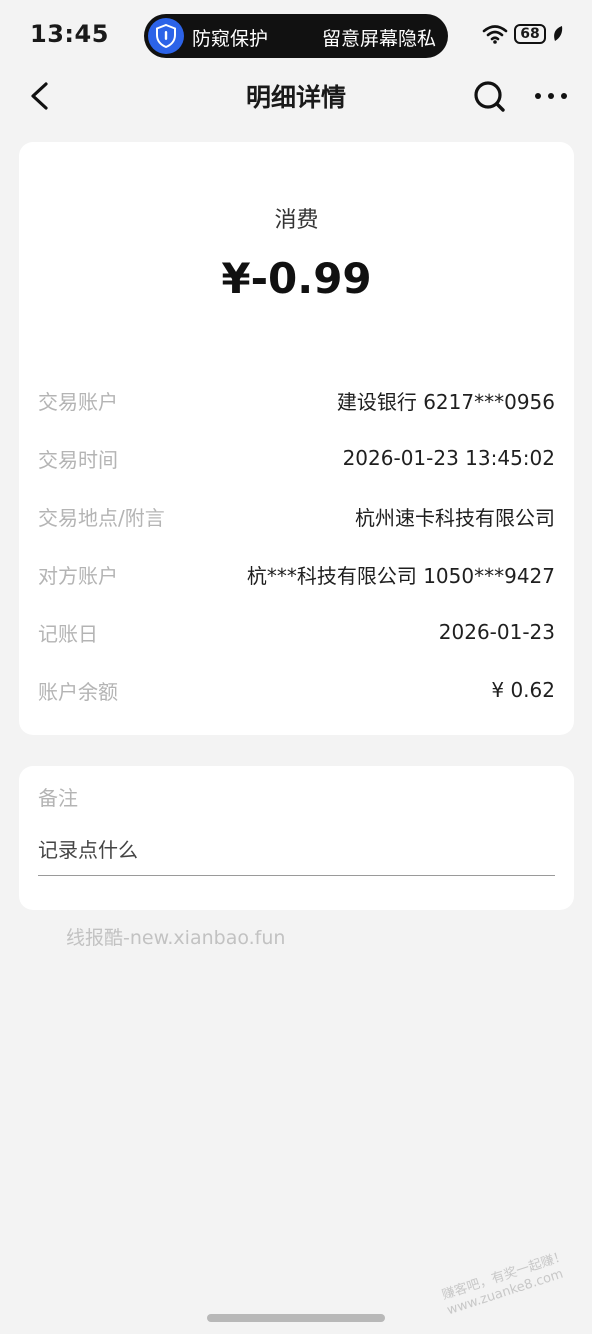 This screenshot has width=592, height=1334. What do you see at coordinates (78, 401) in the screenshot?
I see `row-label: 交易账户` at bounding box center [78, 401].